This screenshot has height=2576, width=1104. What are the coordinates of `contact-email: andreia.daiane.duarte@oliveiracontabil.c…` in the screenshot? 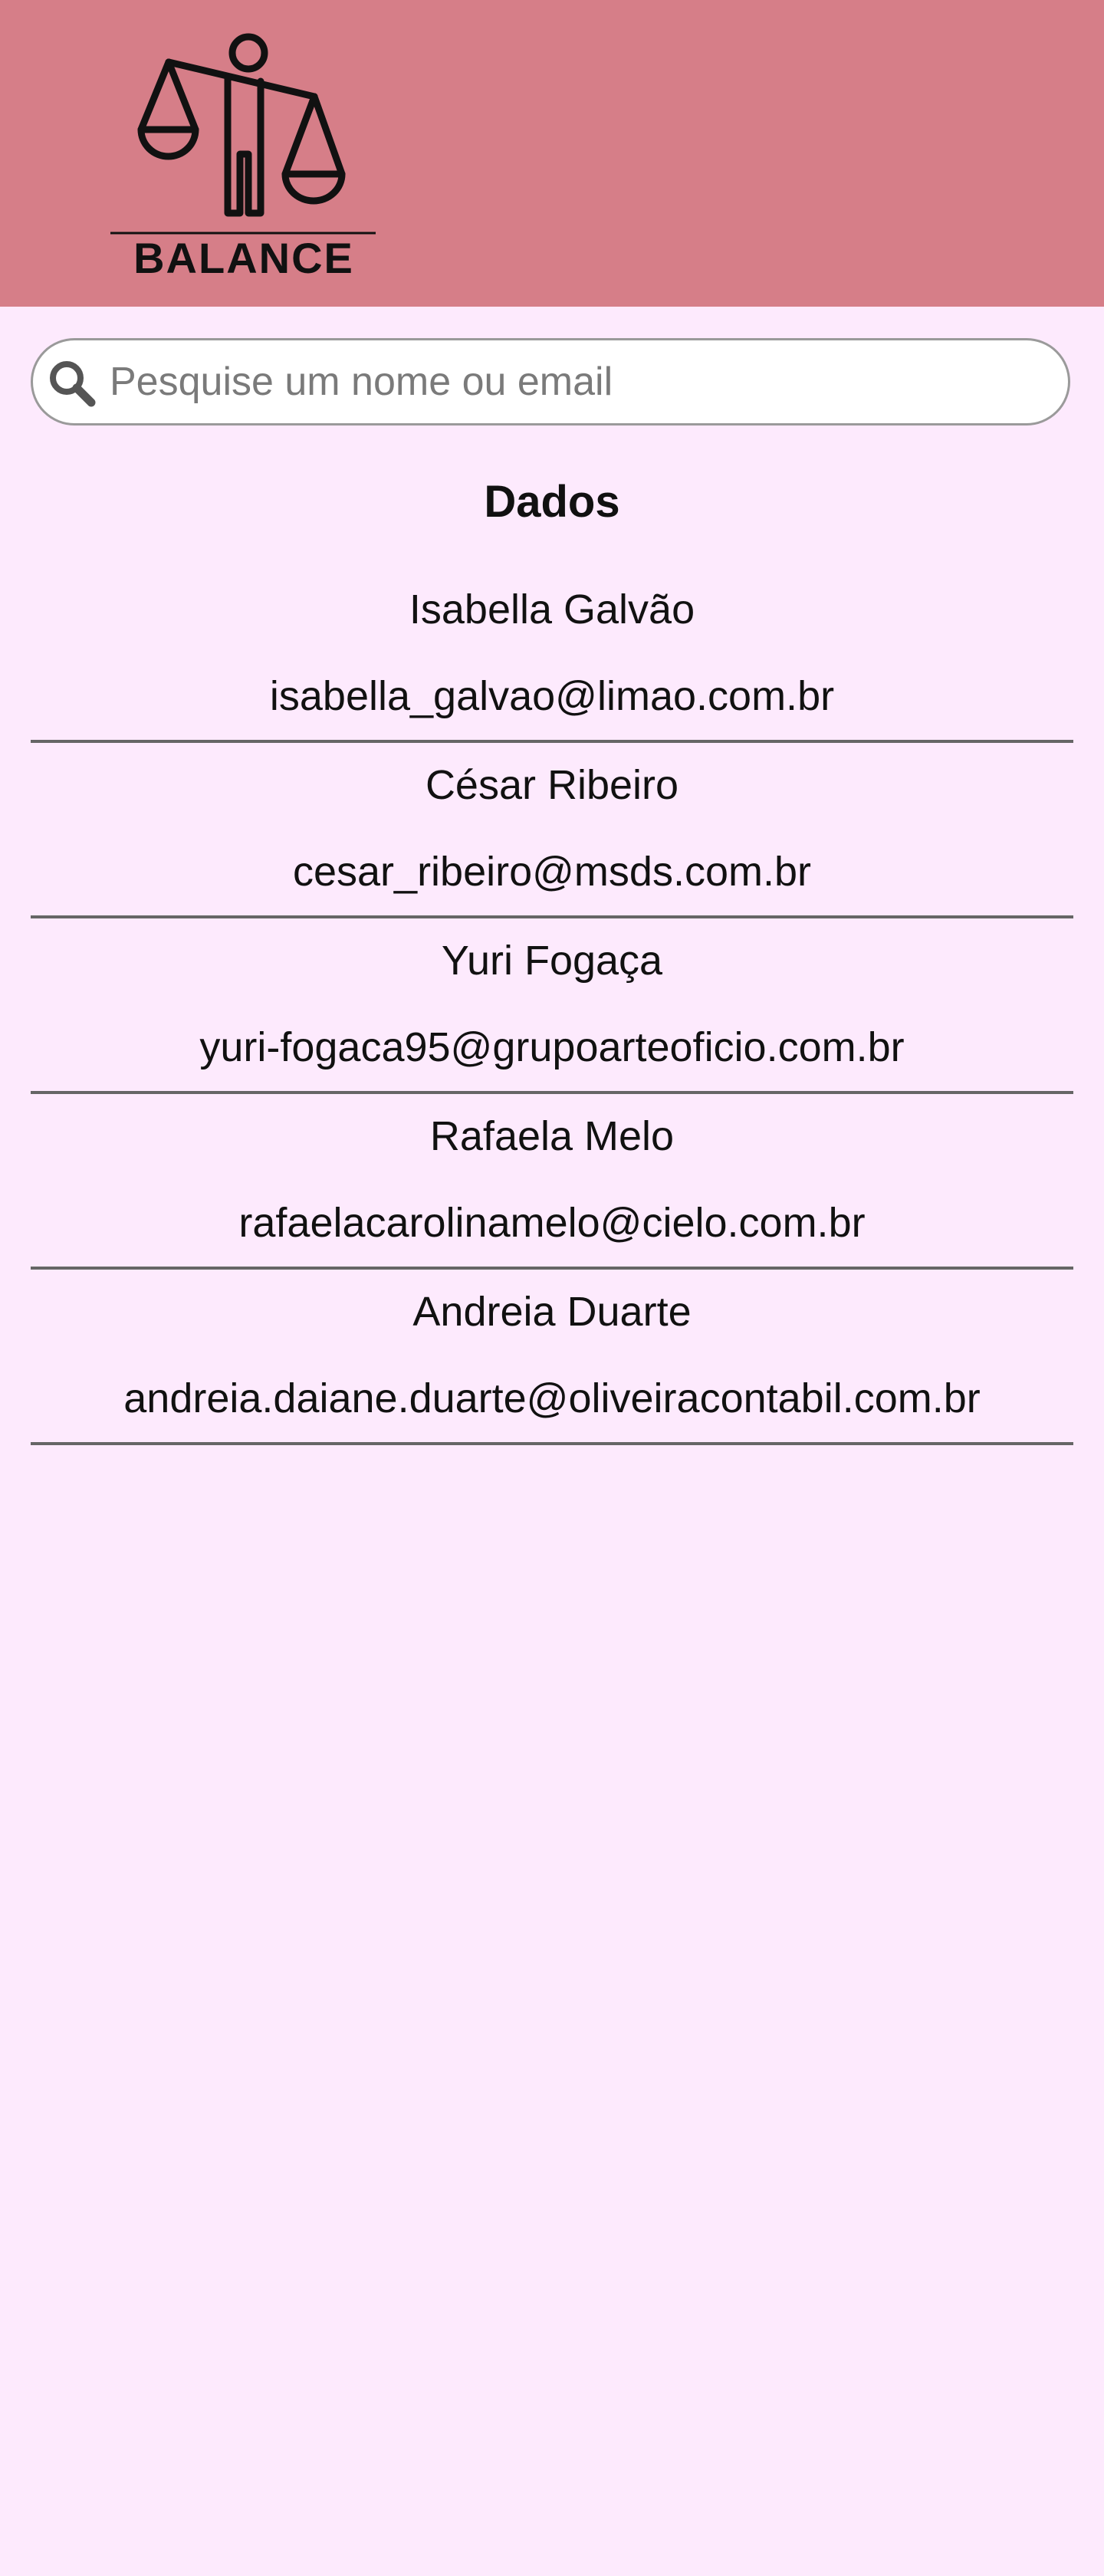 It's located at (552, 1398).